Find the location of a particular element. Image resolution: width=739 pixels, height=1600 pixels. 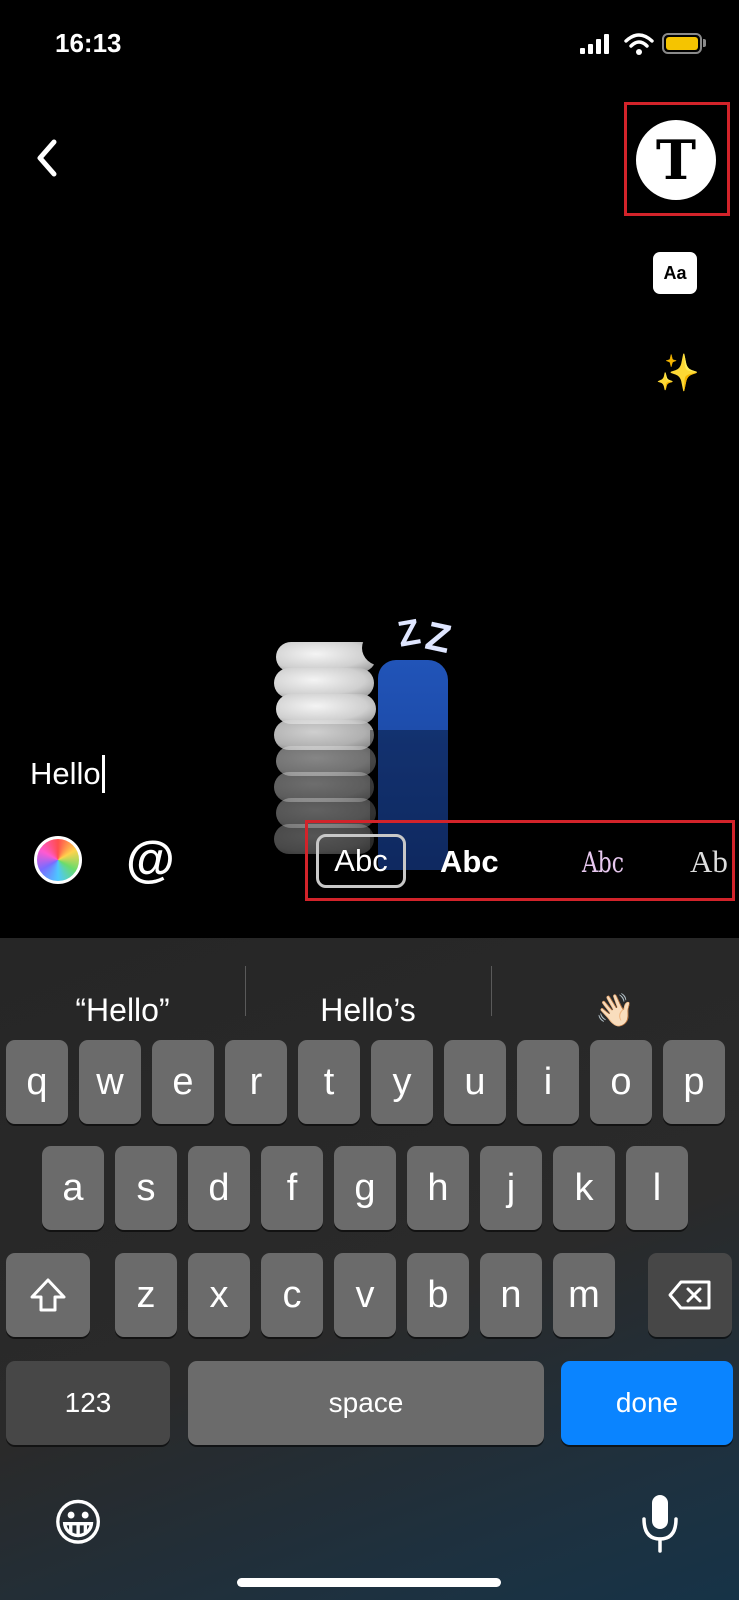

cellular-signal-icon is located at coordinates (595, 44).